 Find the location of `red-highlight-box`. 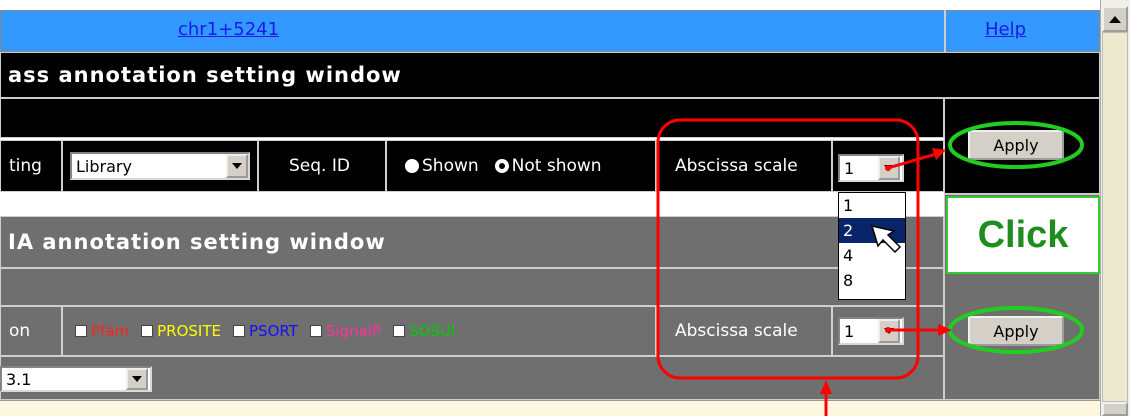

red-highlight-box is located at coordinates (788, 249).